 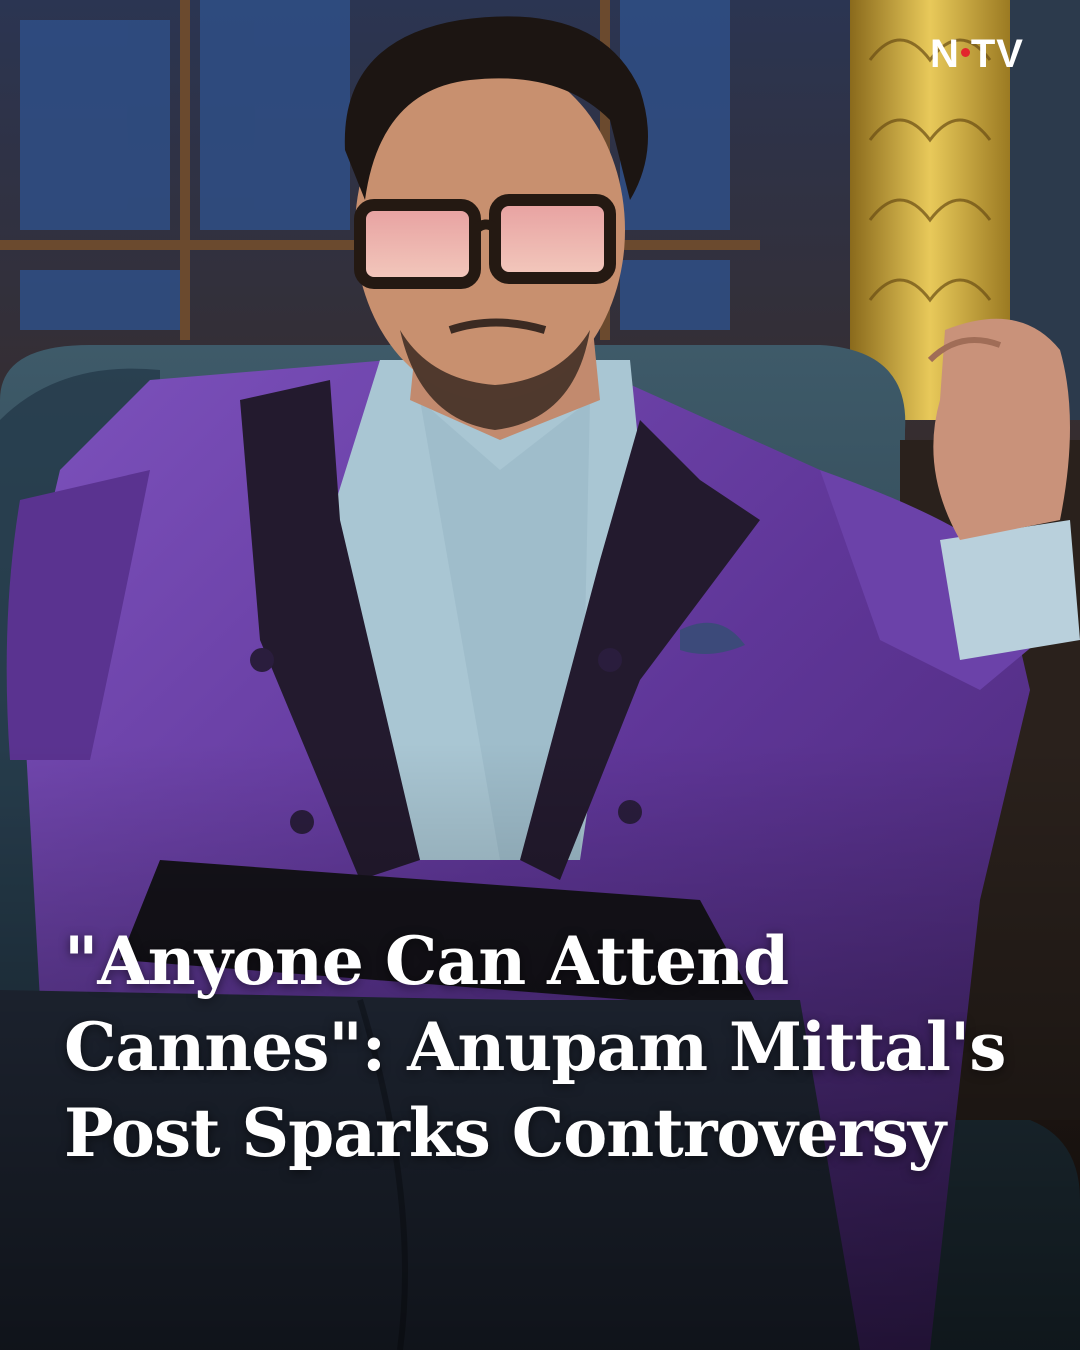 I want to click on logo-text-left: N, so click(x=944, y=54).